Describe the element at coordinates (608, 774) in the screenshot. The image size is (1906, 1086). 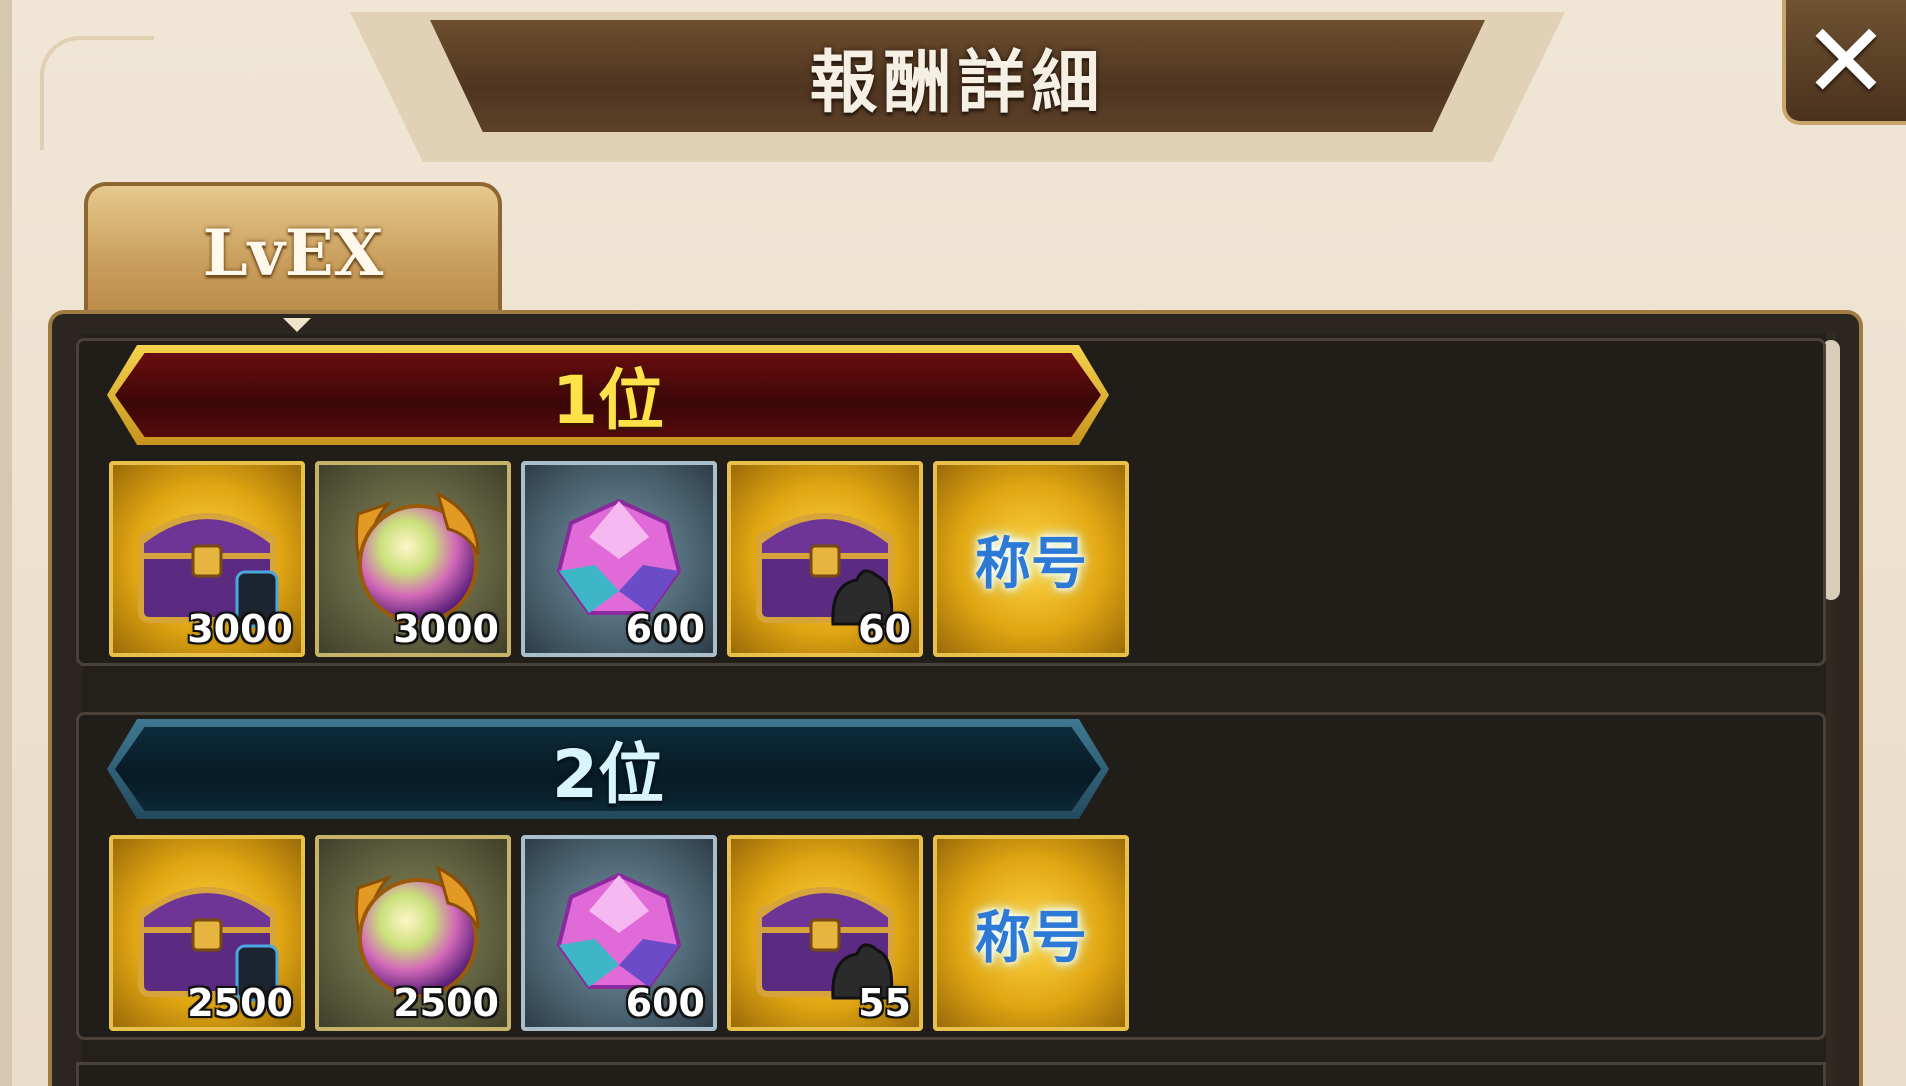
I see `rank-label: 2位` at that location.